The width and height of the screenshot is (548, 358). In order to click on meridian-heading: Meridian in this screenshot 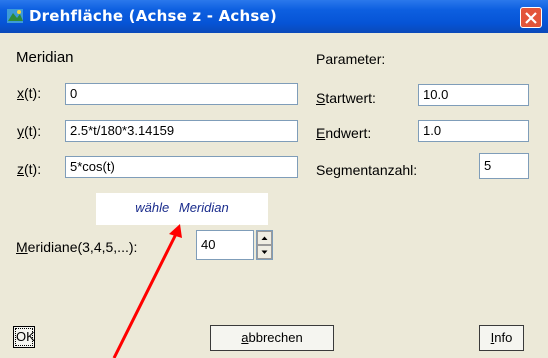, I will do `click(45, 57)`.